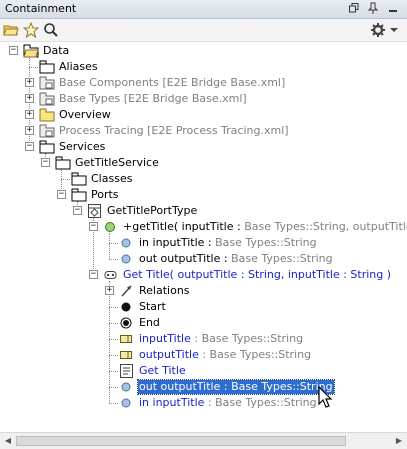  What do you see at coordinates (72, 147) in the screenshot?
I see `tree-node: Services` at bounding box center [72, 147].